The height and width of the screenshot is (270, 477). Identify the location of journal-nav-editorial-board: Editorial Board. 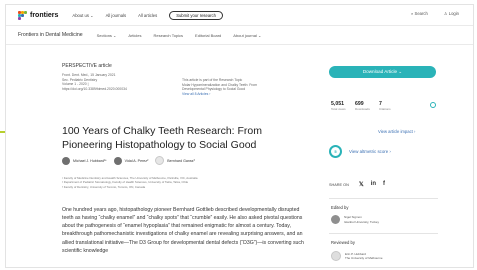
(208, 35).